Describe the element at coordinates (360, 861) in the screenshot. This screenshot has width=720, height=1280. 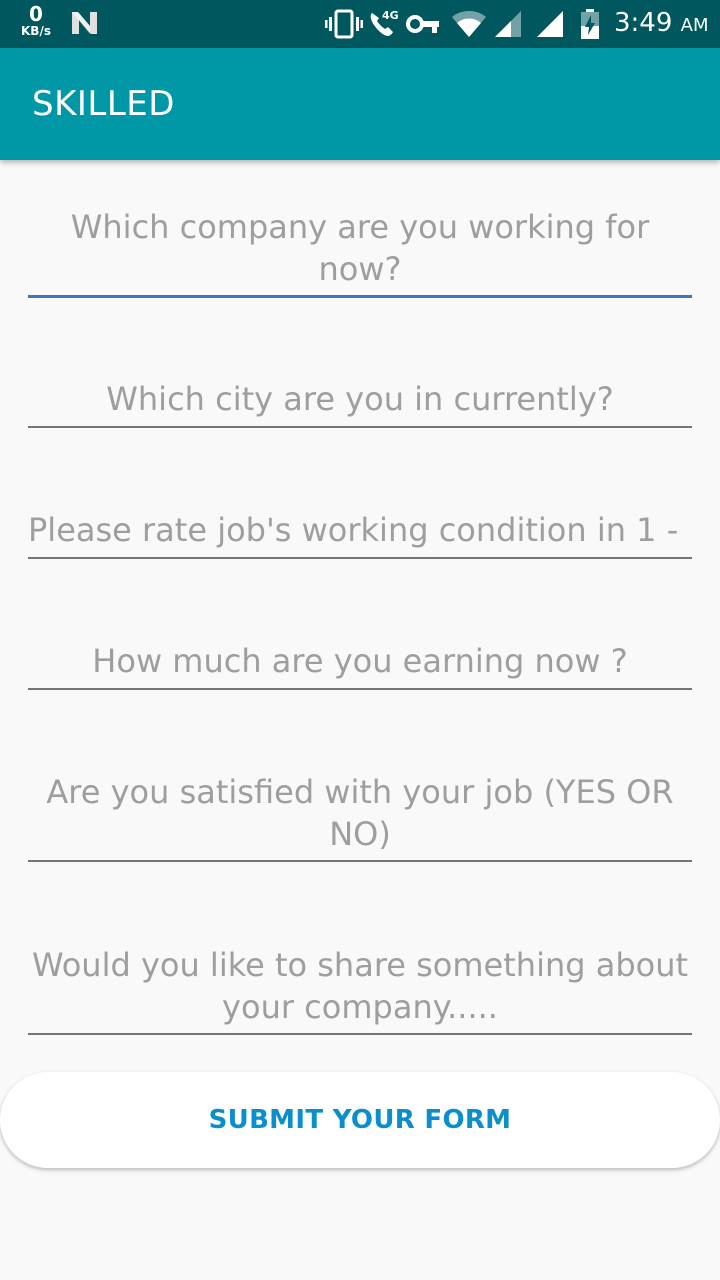
I see `satisfied-input-underline` at that location.